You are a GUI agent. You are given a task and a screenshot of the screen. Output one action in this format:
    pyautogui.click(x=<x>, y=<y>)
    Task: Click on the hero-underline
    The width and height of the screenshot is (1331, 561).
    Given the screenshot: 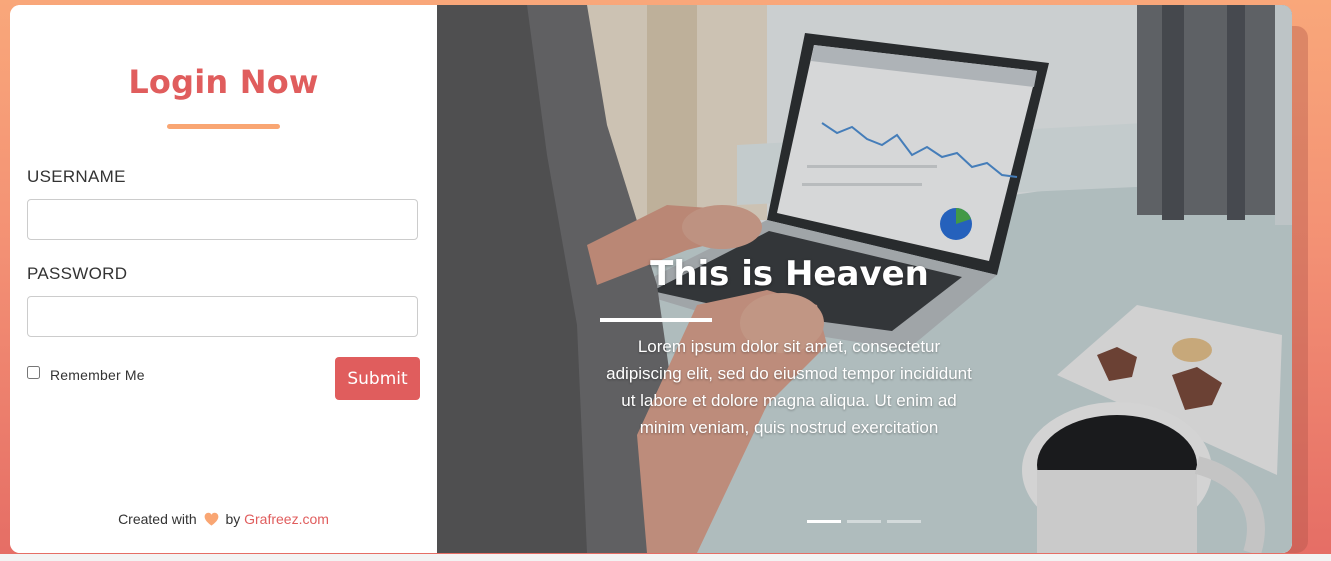 What is the action you would take?
    pyautogui.click(x=656, y=320)
    